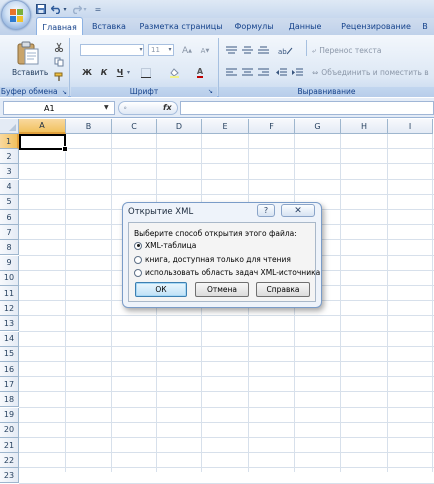 Image resolution: width=434 pixels, height=484 pixels. I want to click on insert-function-icon: fx, so click(167, 108).